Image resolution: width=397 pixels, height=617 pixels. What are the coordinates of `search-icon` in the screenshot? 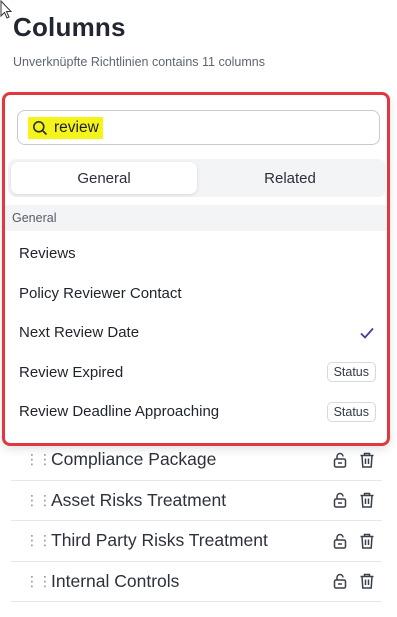 It's located at (40, 127).